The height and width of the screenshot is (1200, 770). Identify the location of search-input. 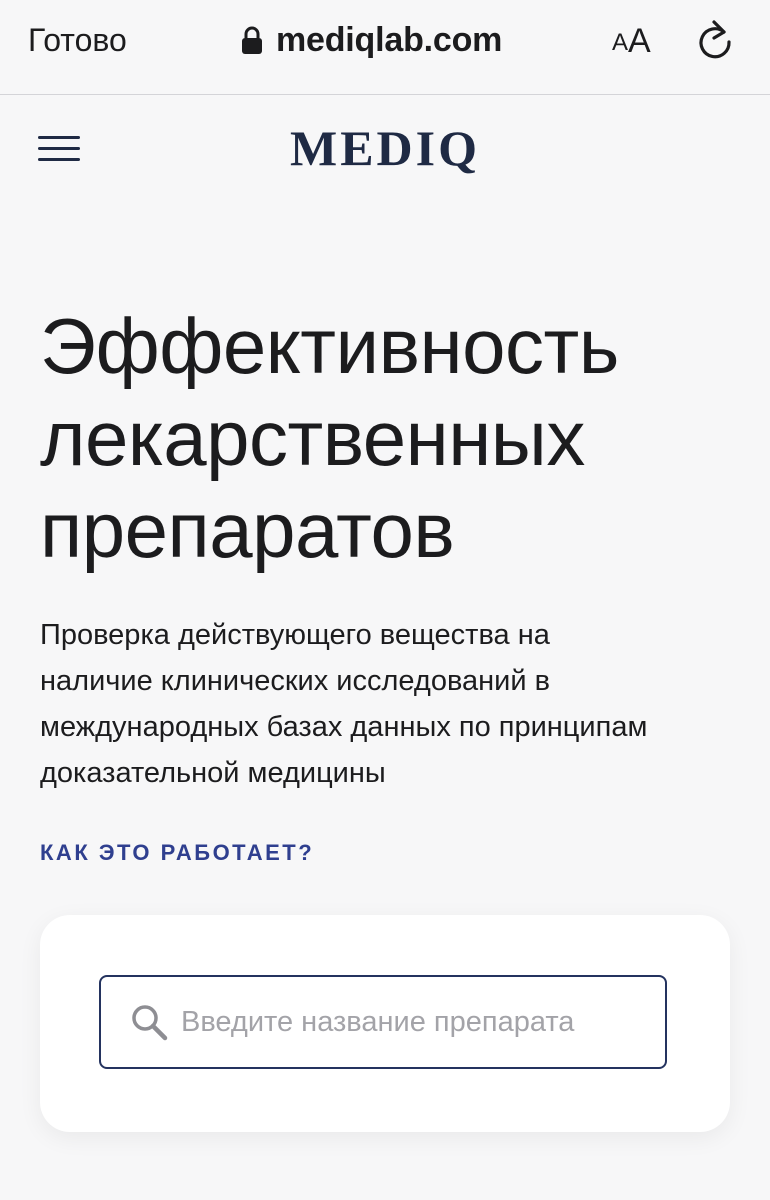
(416, 1022).